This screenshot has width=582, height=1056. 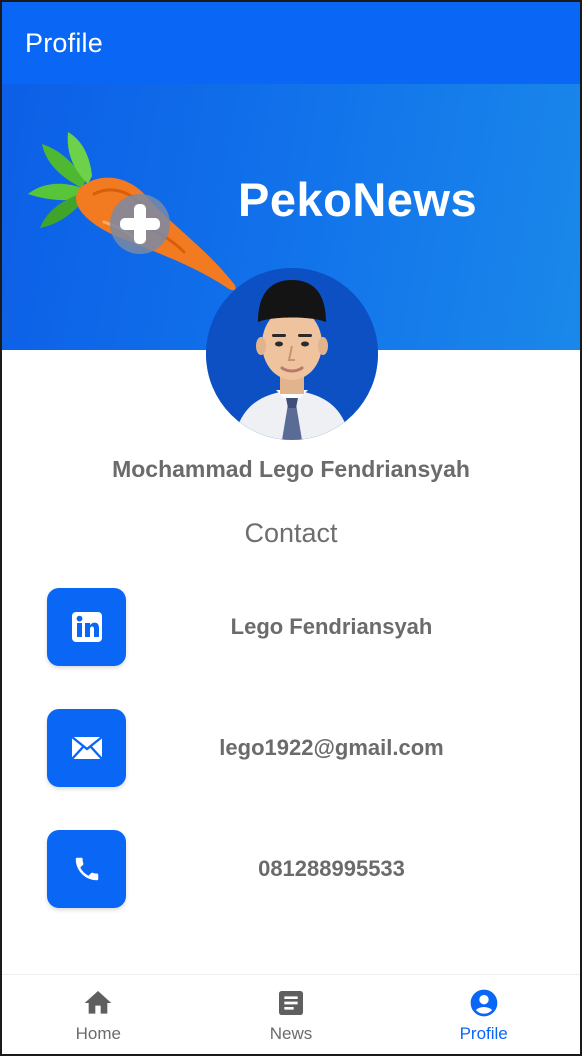 I want to click on article-icon, so click(x=291, y=1003).